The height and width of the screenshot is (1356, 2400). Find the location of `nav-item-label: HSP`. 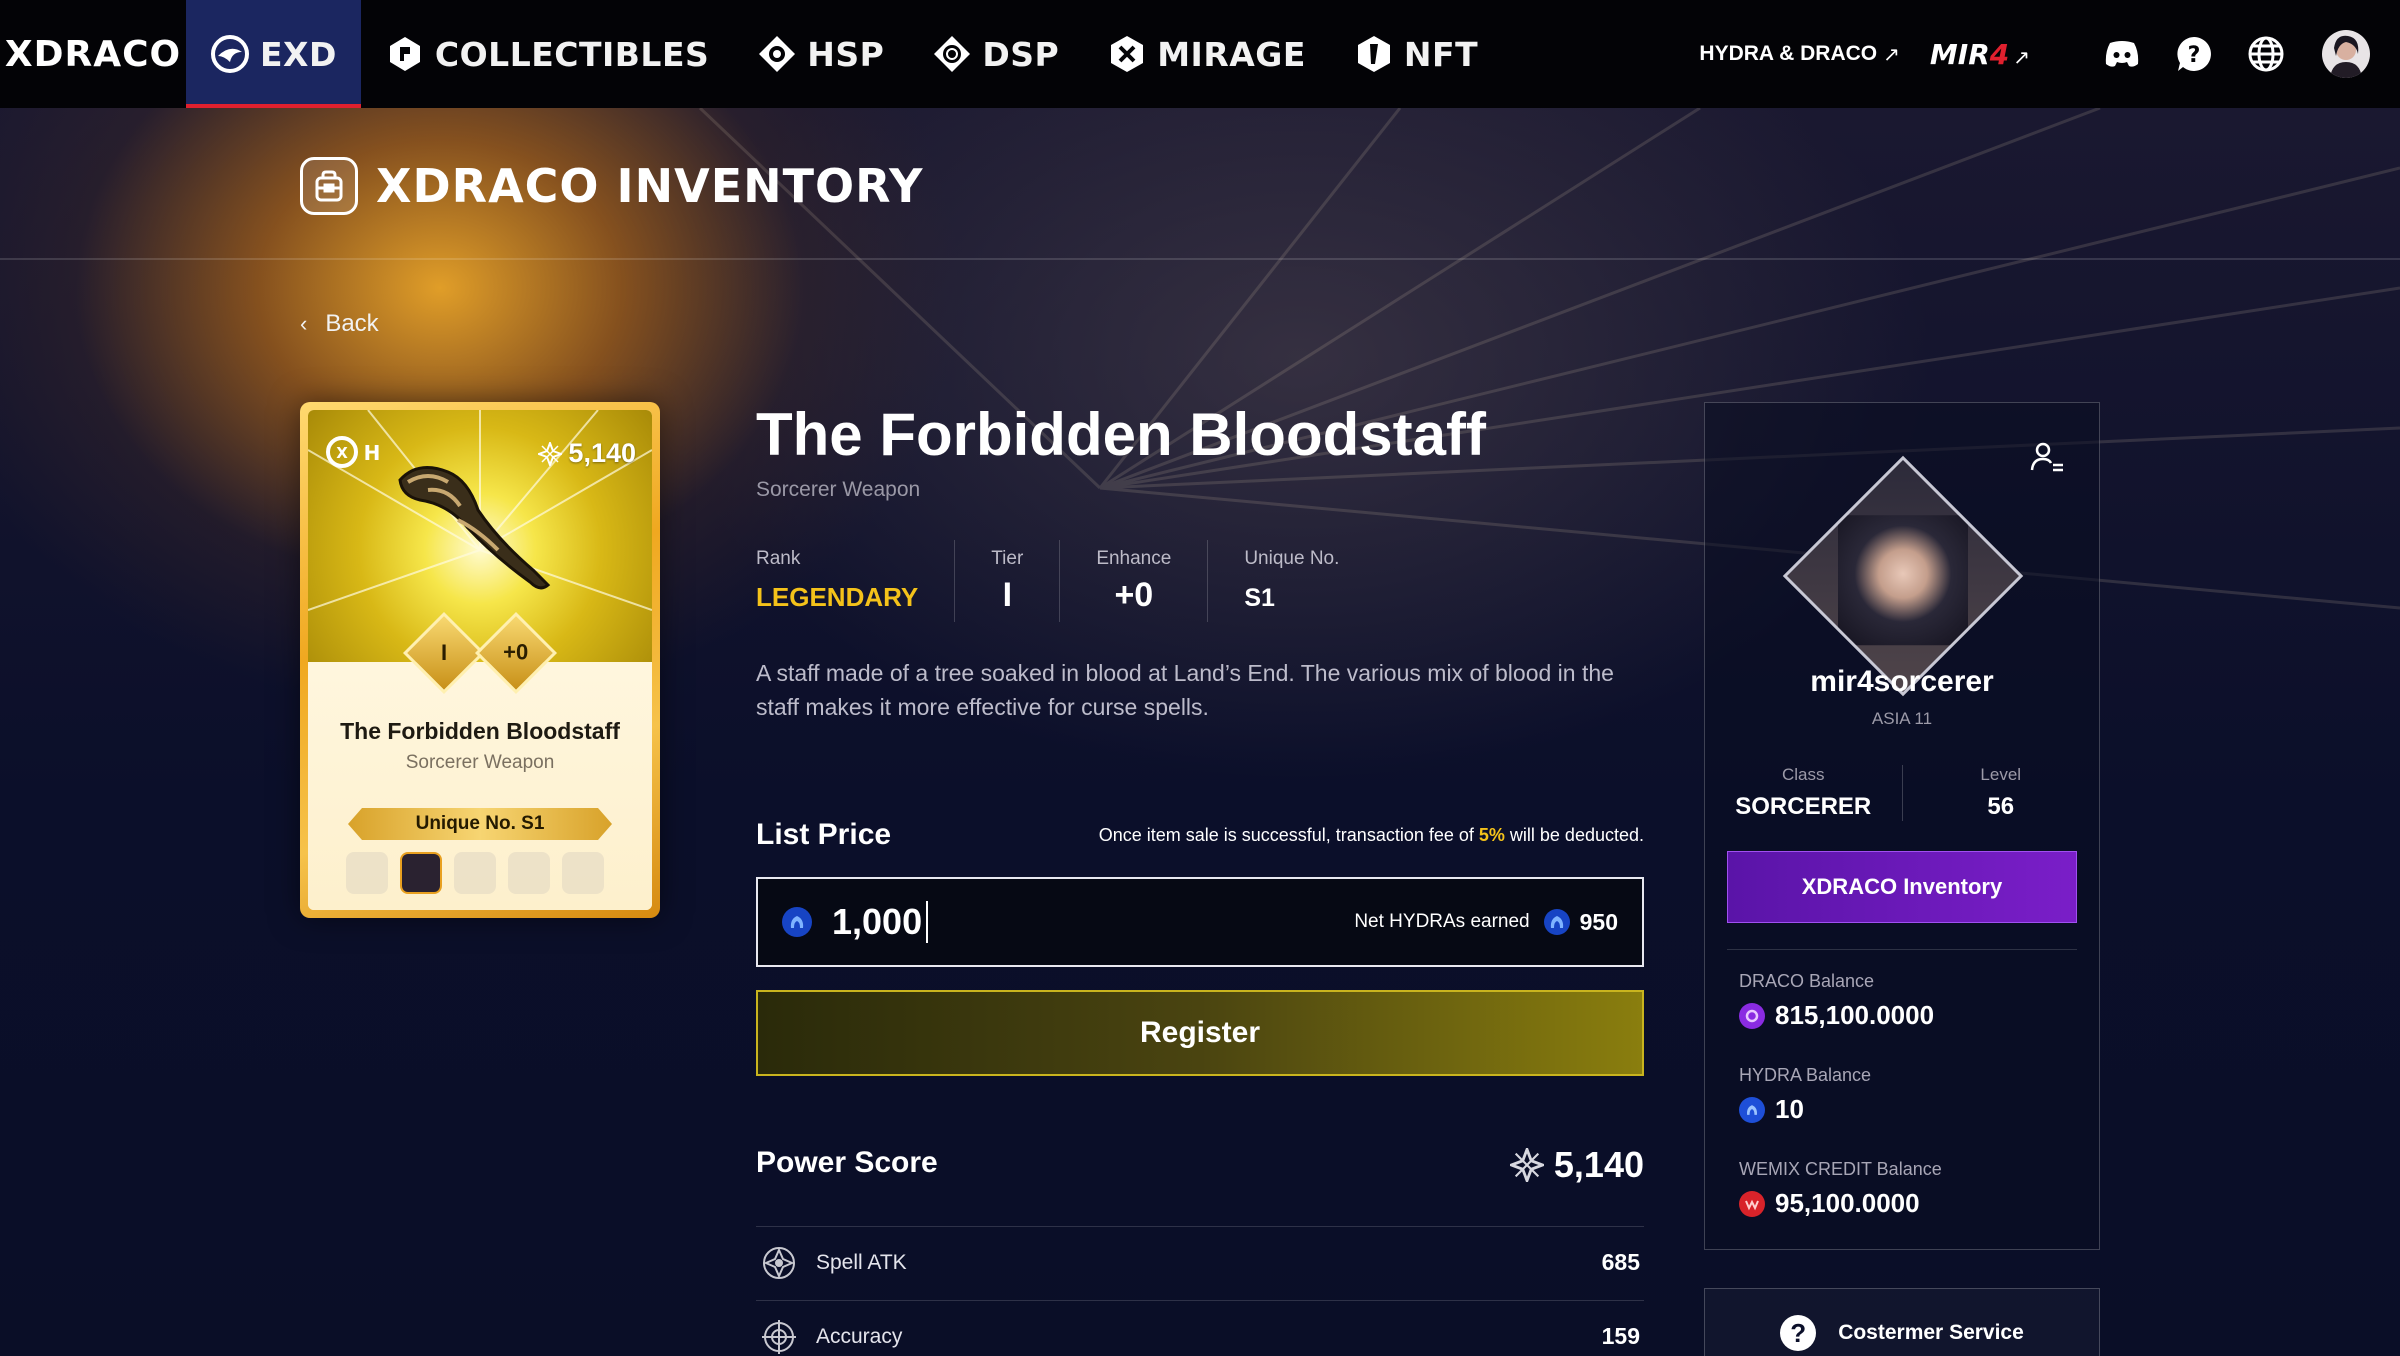

nav-item-label: HSP is located at coordinates (846, 54).